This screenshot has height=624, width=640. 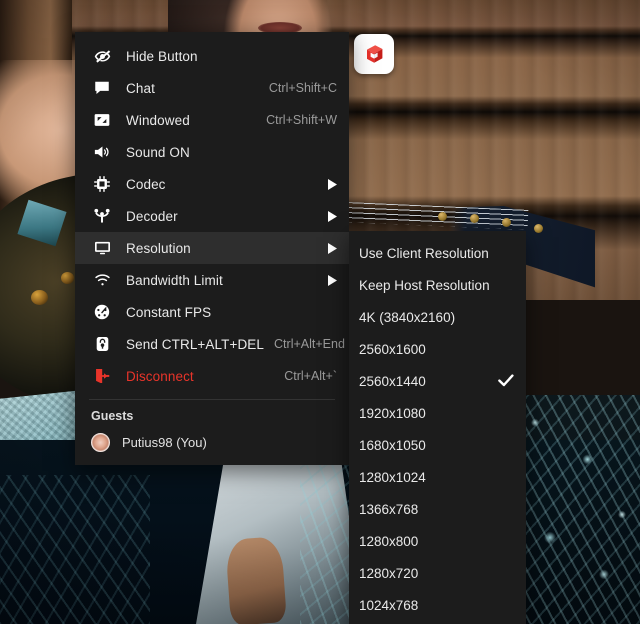 What do you see at coordinates (158, 152) in the screenshot?
I see `menu-item-label: Sound ON` at bounding box center [158, 152].